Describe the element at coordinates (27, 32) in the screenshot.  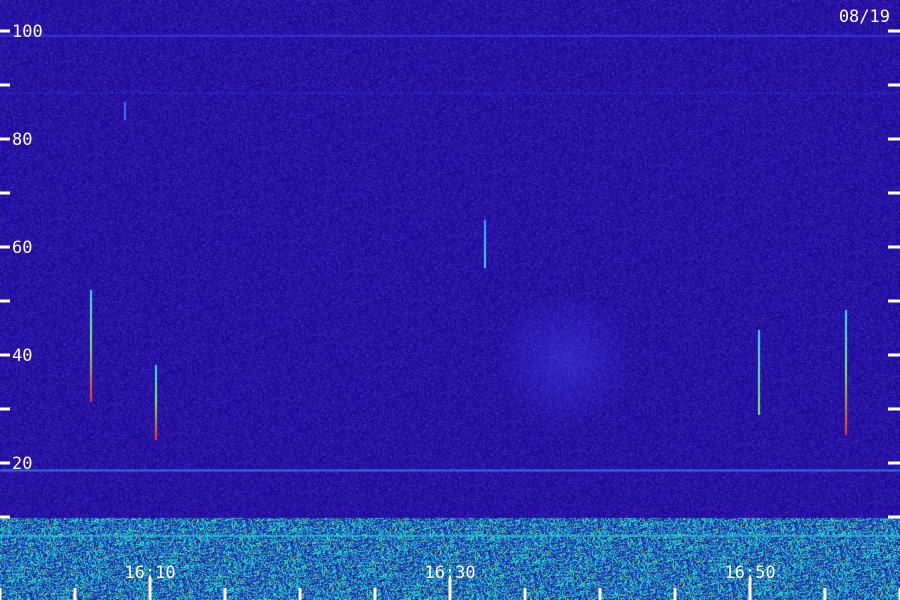
I see `y-tick-label: 100` at that location.